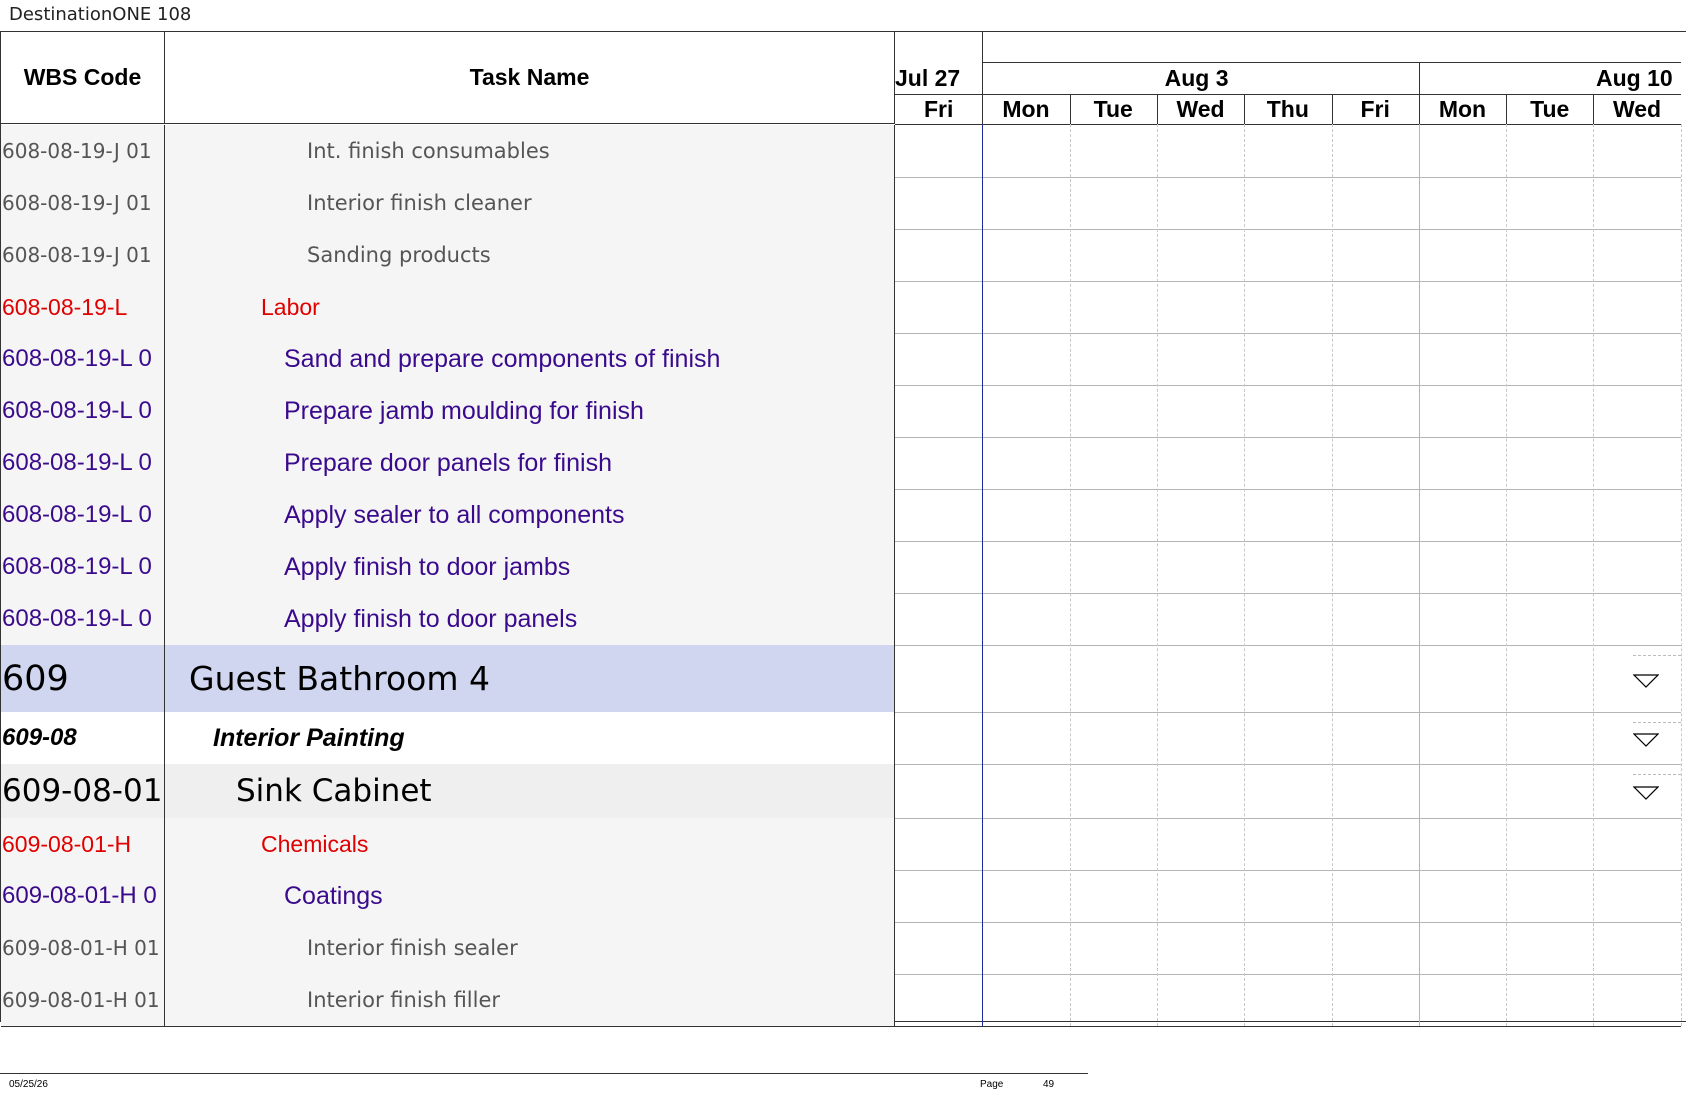 The image size is (1687, 1097). Describe the element at coordinates (530, 678) in the screenshot. I see `task-name-cell: Guest Bathroom 4` at that location.